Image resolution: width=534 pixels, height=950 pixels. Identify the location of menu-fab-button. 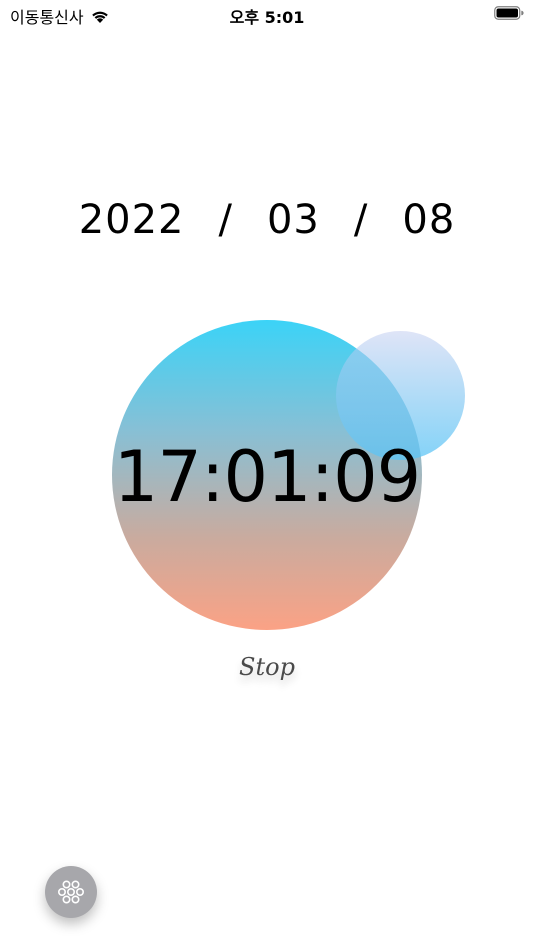
(71, 892).